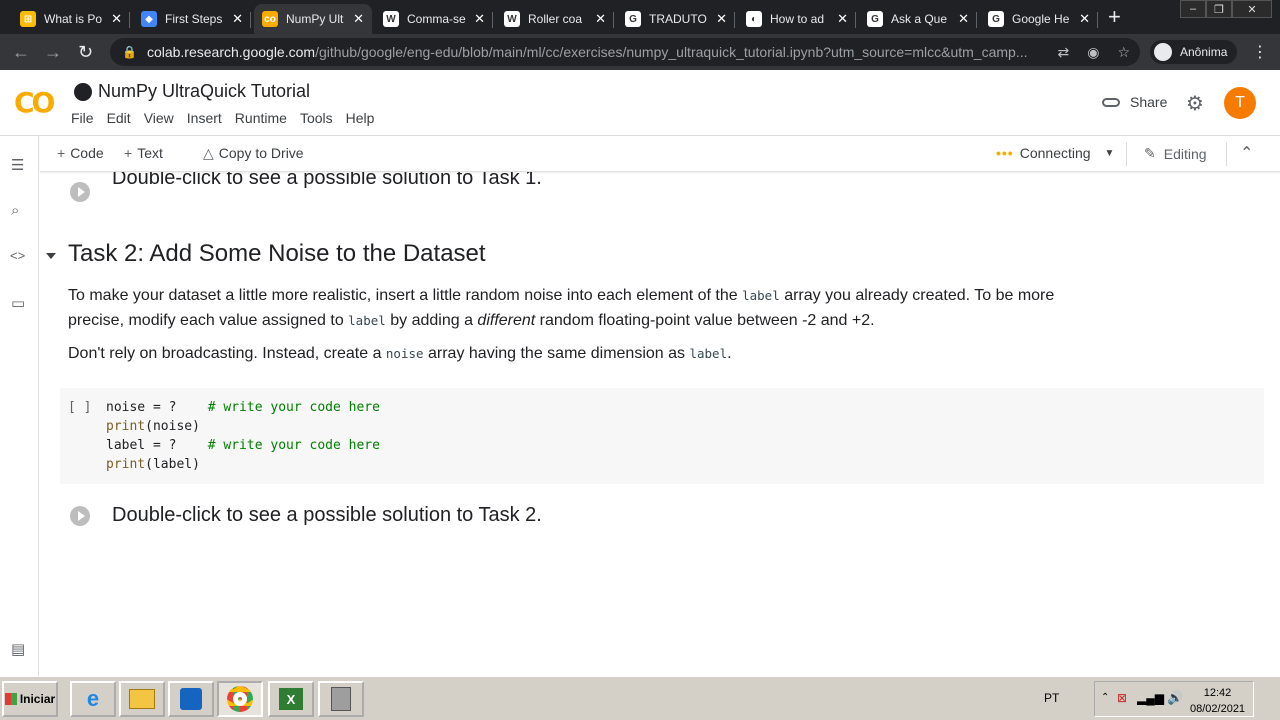 This screenshot has width=1280, height=720. I want to click on section-collapse-icon, so click(51, 256).